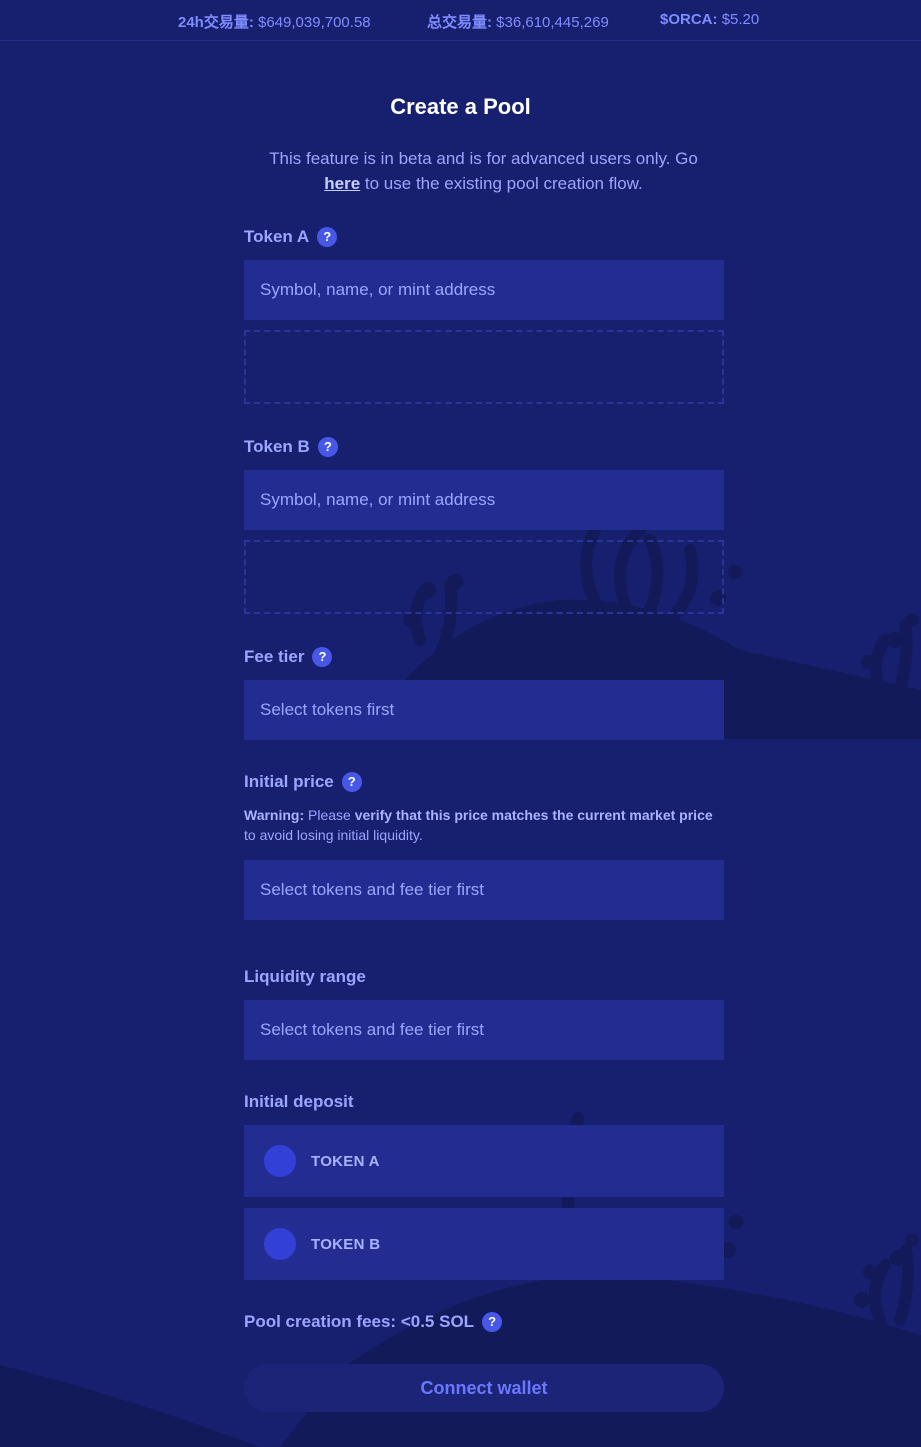  I want to click on token-a-search-field, so click(484, 290).